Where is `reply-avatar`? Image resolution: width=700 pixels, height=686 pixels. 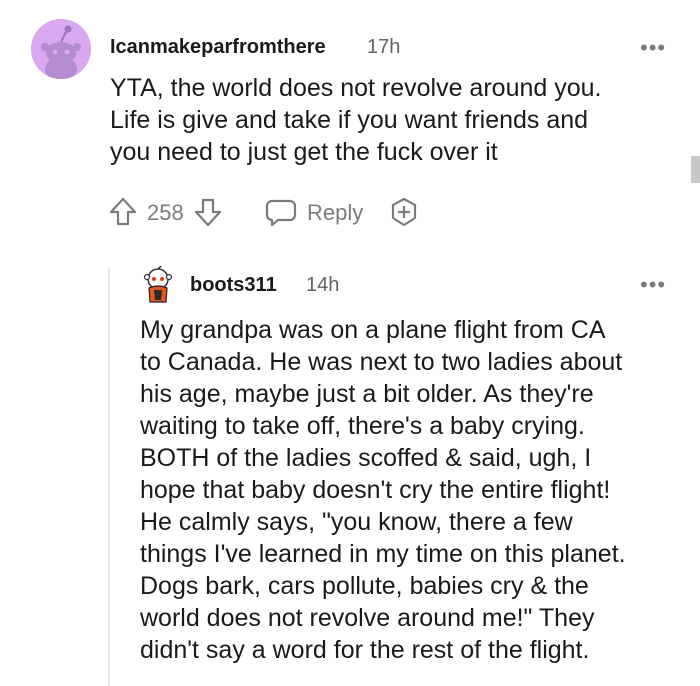
reply-avatar is located at coordinates (158, 285).